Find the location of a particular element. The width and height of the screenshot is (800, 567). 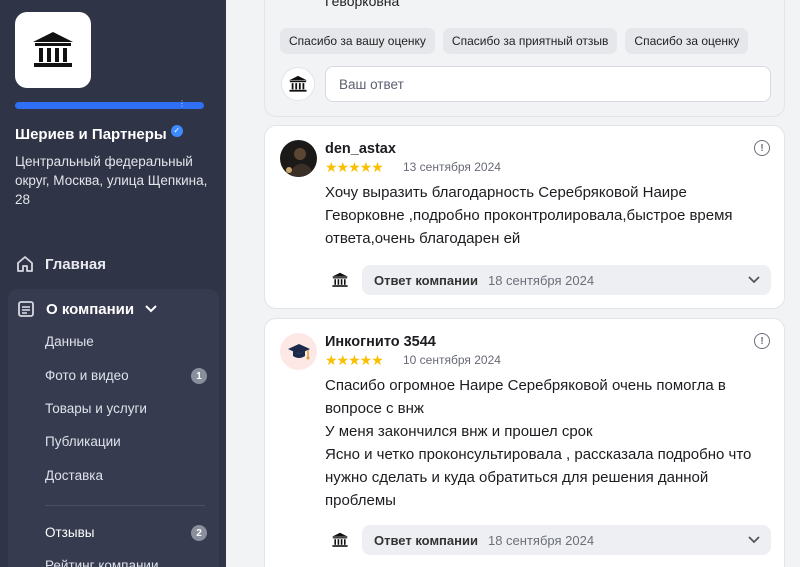

company-logo is located at coordinates (53, 50).